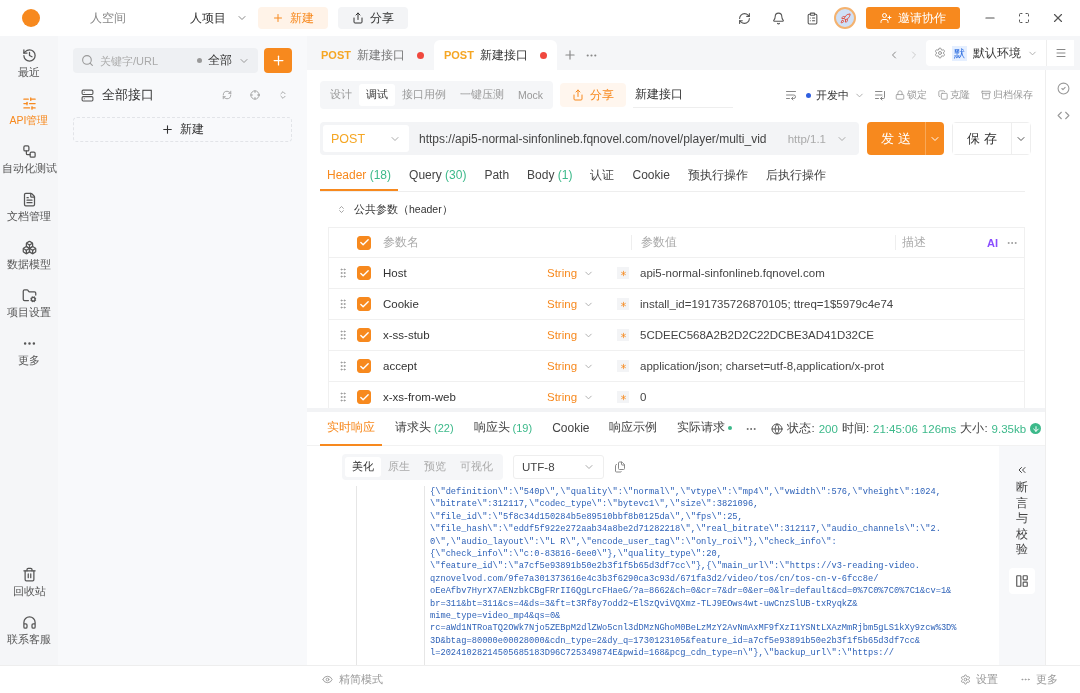  I want to click on share-button: 分享, so click(373, 18).